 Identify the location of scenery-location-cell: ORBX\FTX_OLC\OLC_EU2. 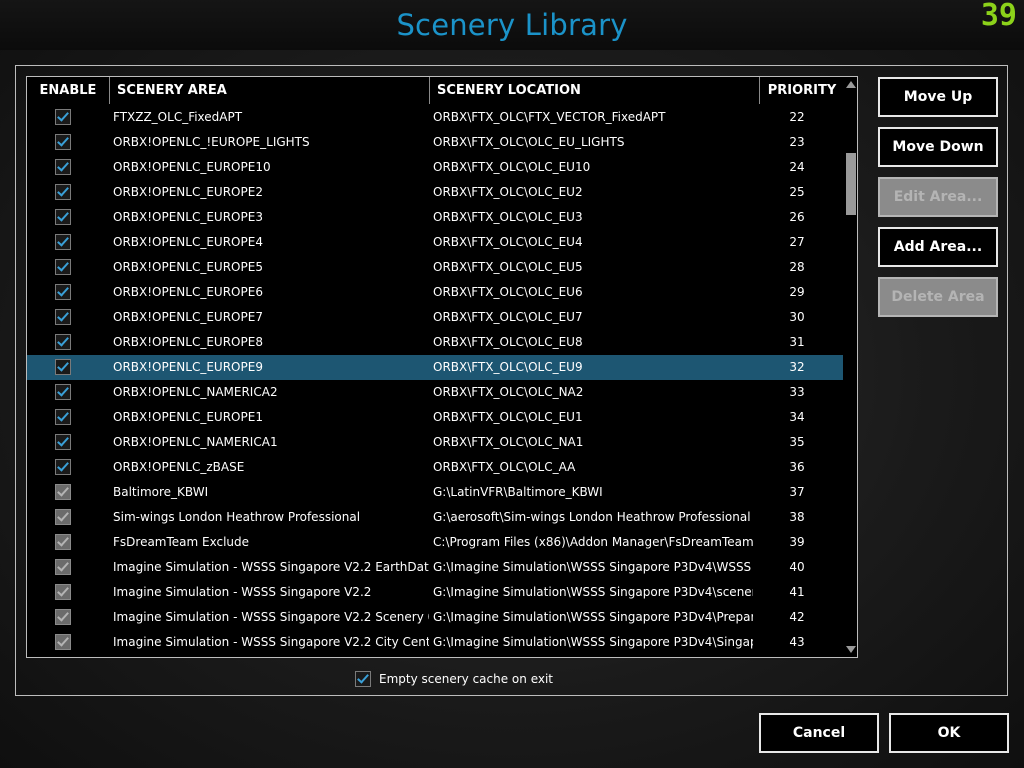
(508, 192).